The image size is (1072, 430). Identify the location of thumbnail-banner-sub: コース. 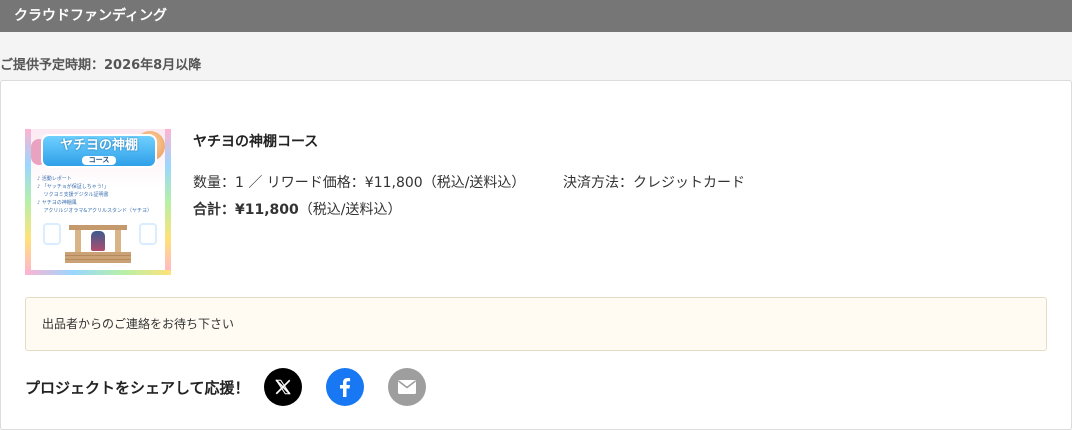
(99, 160).